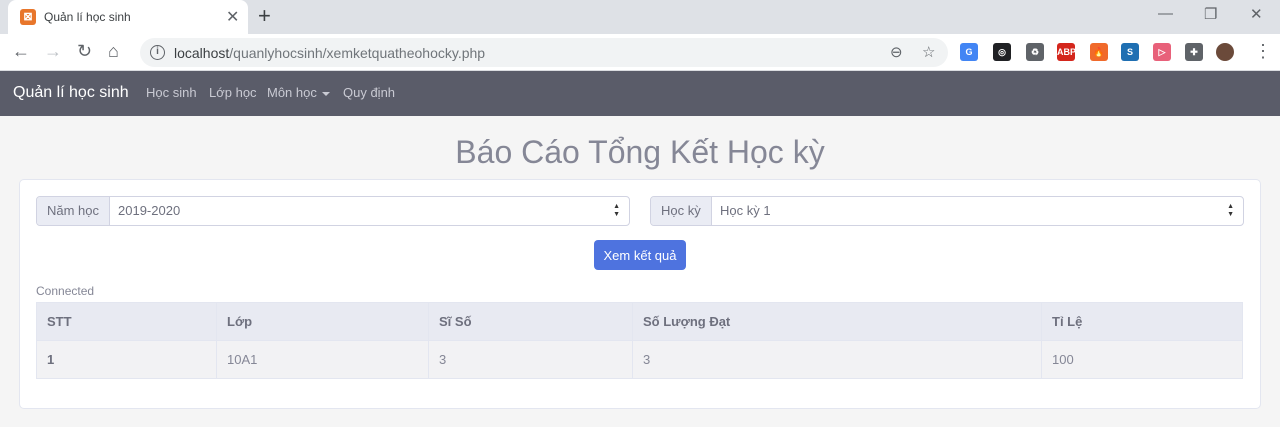  Describe the element at coordinates (357, 53) in the screenshot. I see `url-path: /quanlyhocsinh/xemketquatheohocky.php` at that location.